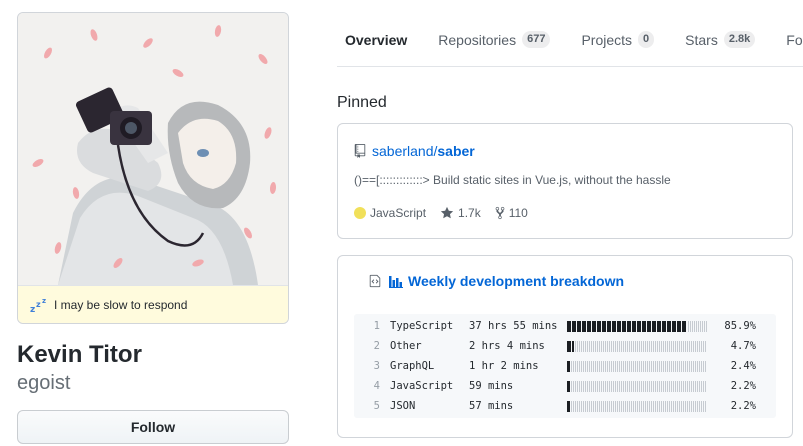 The image size is (803, 446). What do you see at coordinates (153, 427) in the screenshot?
I see `follow-button: Follow` at bounding box center [153, 427].